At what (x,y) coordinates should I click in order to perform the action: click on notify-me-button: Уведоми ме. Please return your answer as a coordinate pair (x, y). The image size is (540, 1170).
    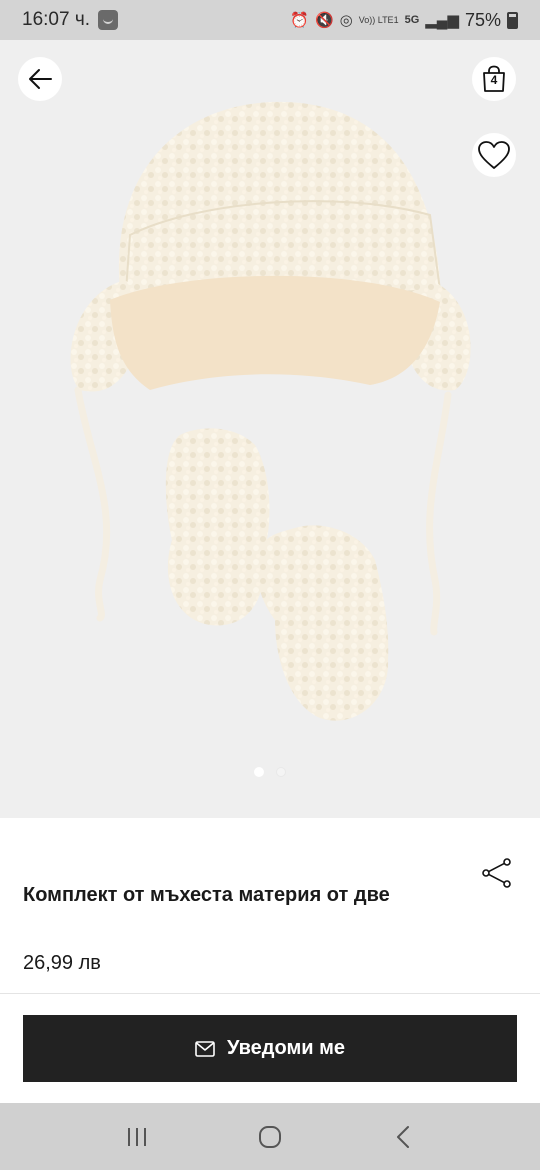
    Looking at the image, I should click on (270, 1048).